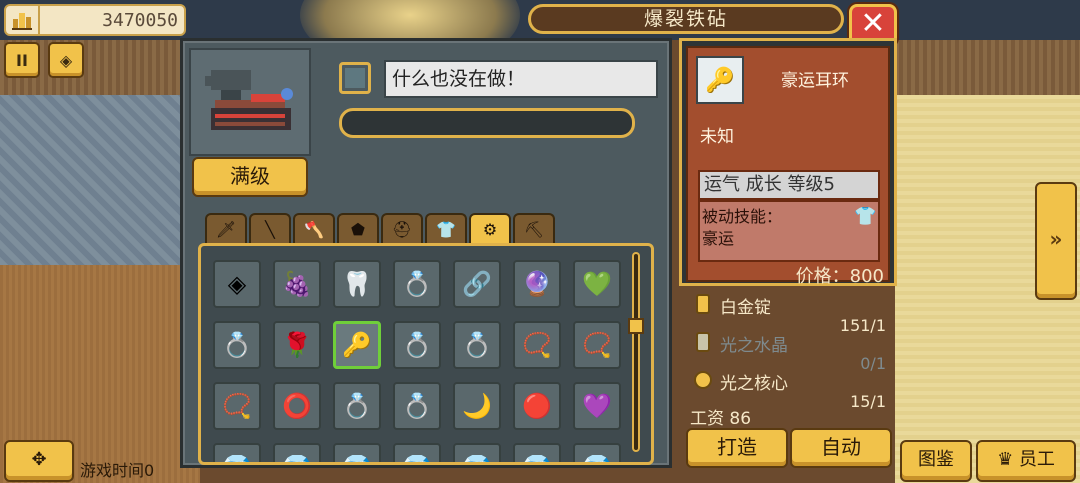  Describe the element at coordinates (703, 380) in the screenshot. I see `light-core-icon` at that location.